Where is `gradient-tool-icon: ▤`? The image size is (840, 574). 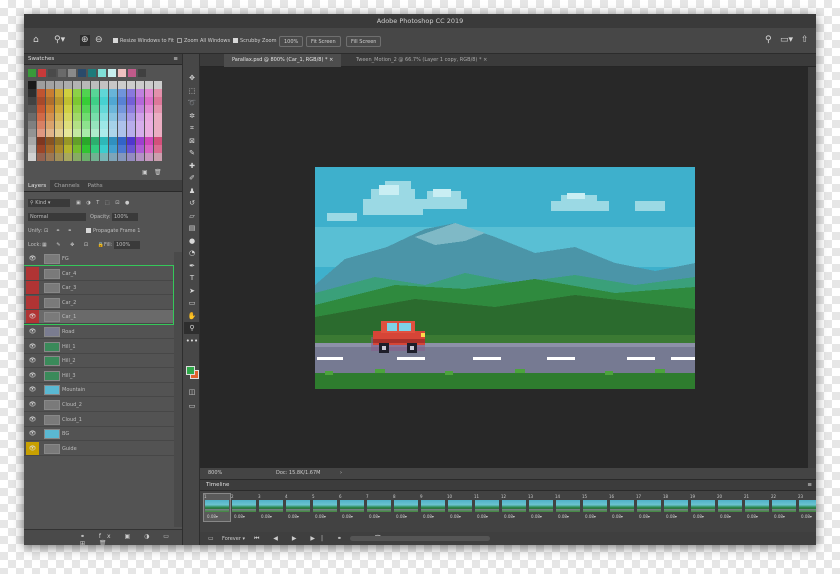
gradient-tool-icon: ▤ is located at coordinates (192, 228).